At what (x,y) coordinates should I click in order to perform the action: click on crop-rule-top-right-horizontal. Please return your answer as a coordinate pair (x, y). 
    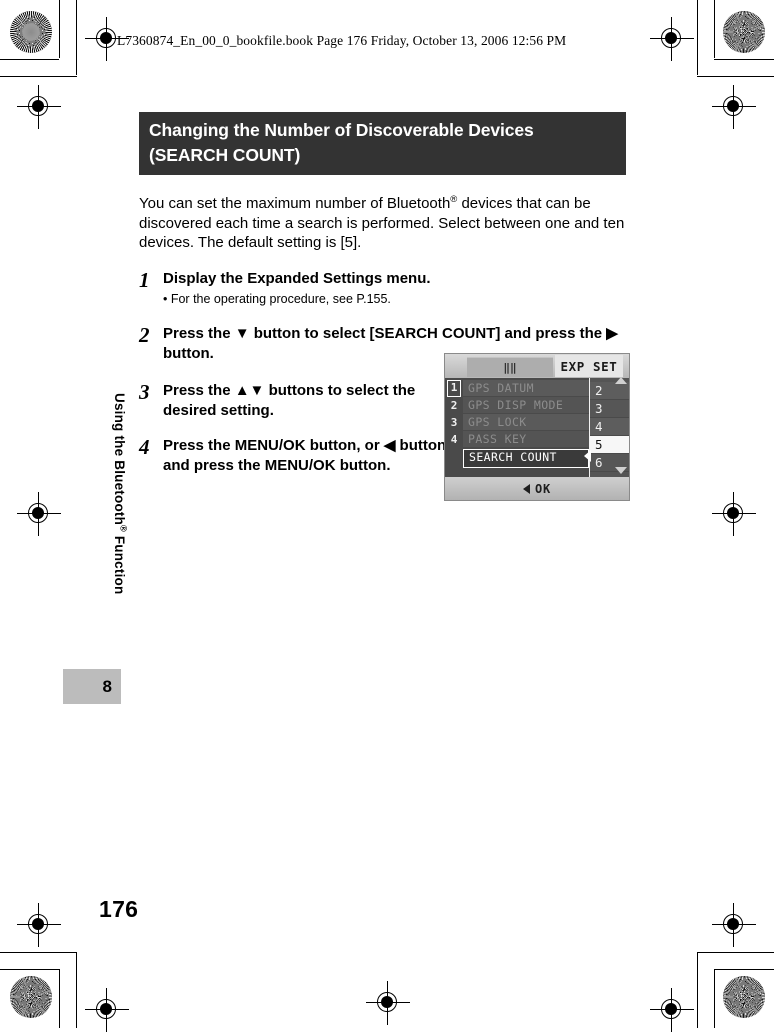
    Looking at the image, I should click on (744, 60).